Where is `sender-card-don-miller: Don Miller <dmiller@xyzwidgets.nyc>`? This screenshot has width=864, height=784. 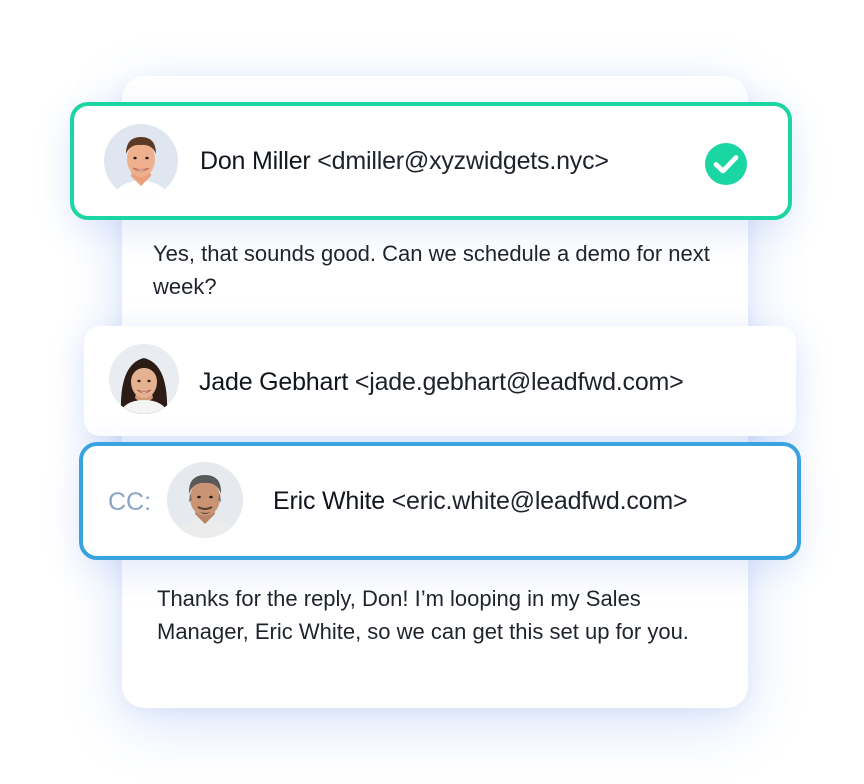 sender-card-don-miller: Don Miller <dmiller@xyzwidgets.nyc> is located at coordinates (431, 161).